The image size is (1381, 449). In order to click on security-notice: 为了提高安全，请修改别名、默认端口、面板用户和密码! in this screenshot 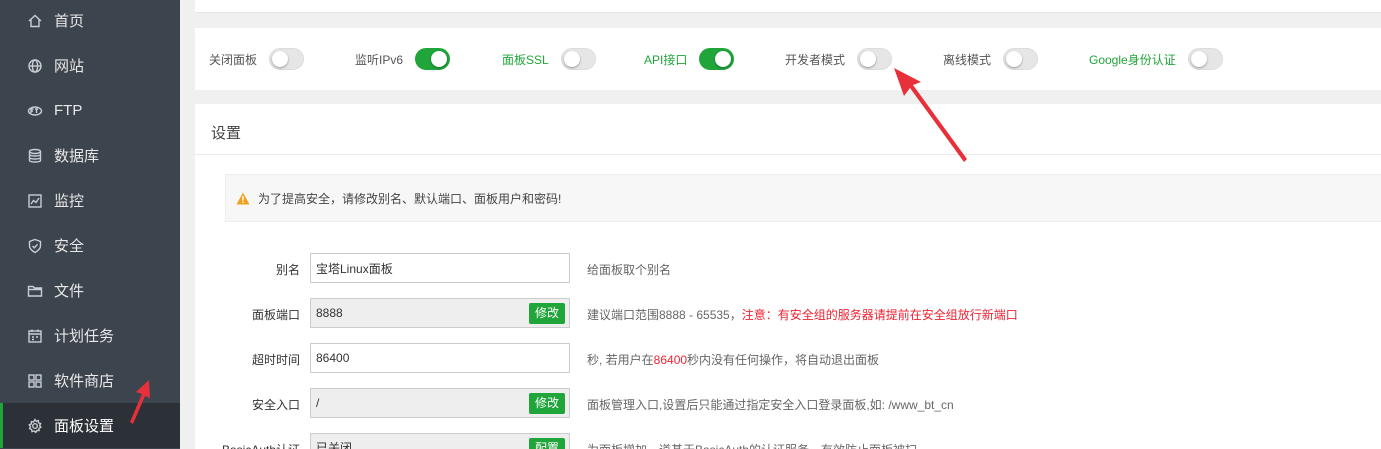, I will do `click(803, 198)`.